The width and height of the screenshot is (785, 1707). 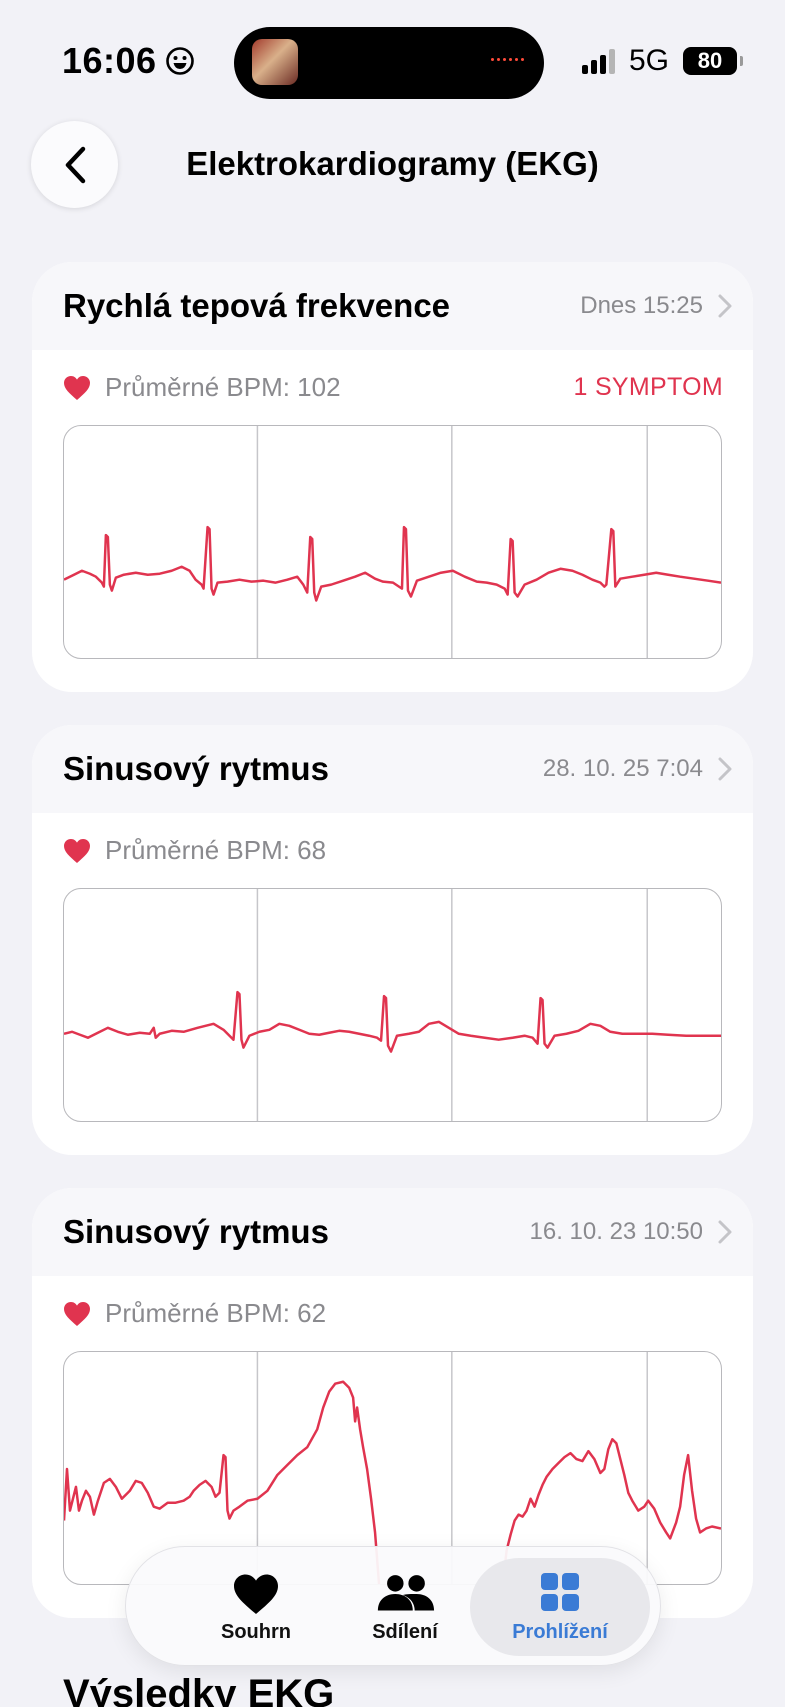 I want to click on battery-icon: 80, so click(x=713, y=61).